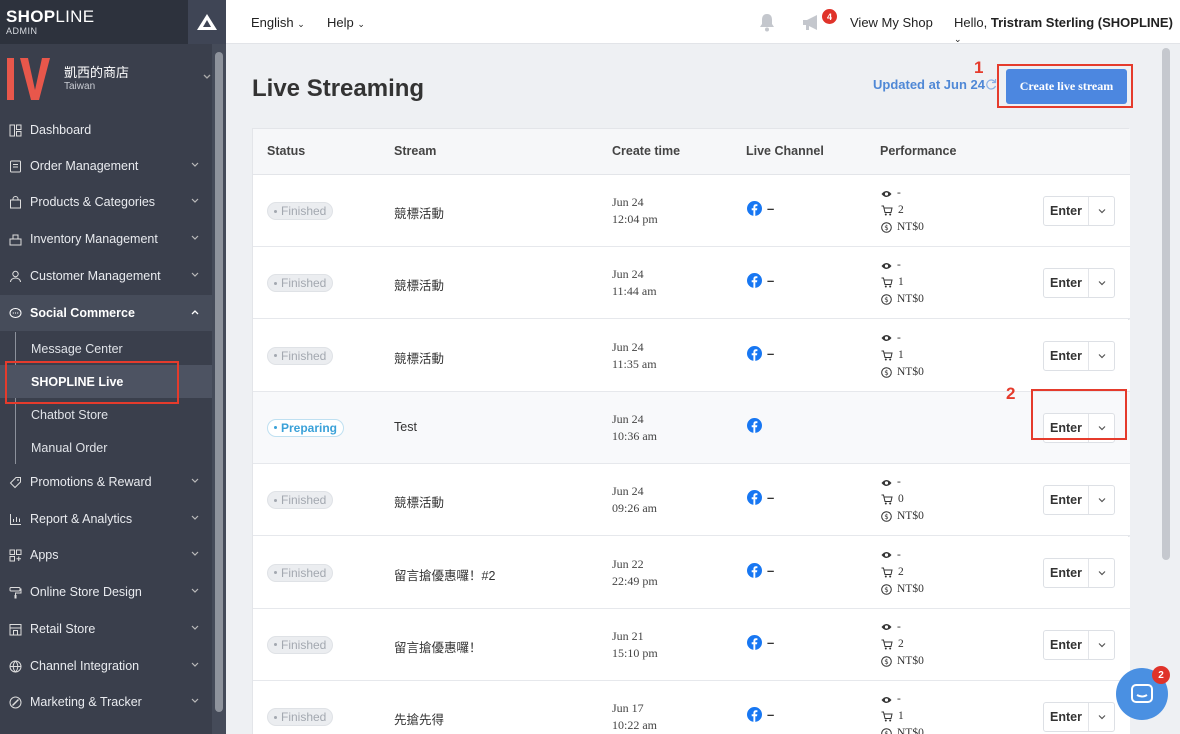 The width and height of the screenshot is (1180, 734). Describe the element at coordinates (899, 626) in the screenshot. I see `views-value: -` at that location.